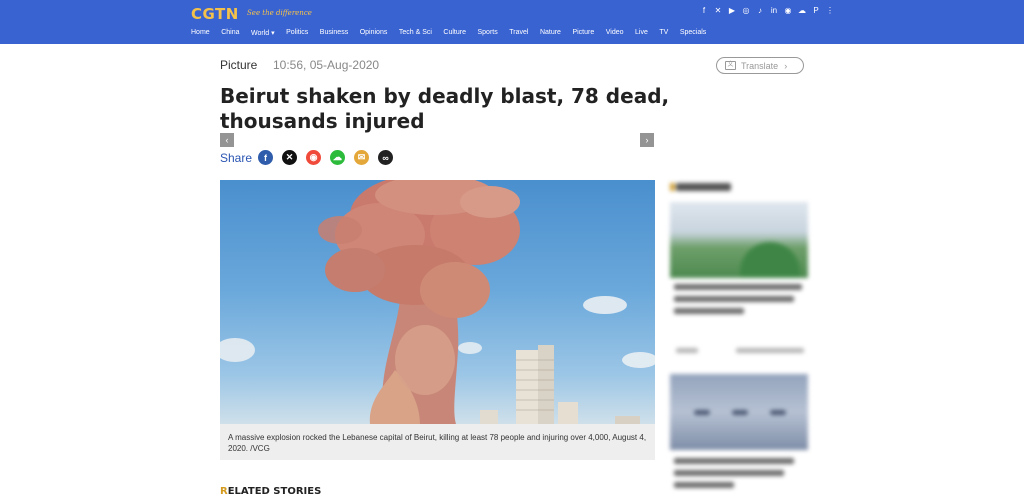 The height and width of the screenshot is (502, 1024). Describe the element at coordinates (760, 10) in the screenshot. I see `tiktok-icon: ♪` at that location.